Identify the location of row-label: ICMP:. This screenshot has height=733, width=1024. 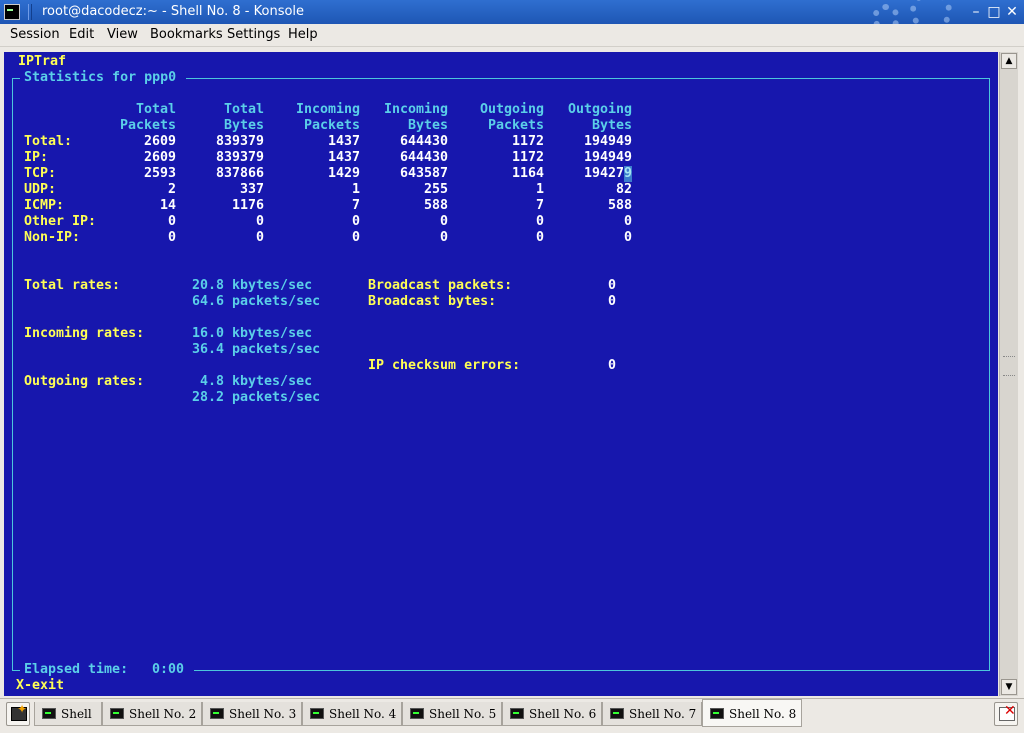
(44, 205).